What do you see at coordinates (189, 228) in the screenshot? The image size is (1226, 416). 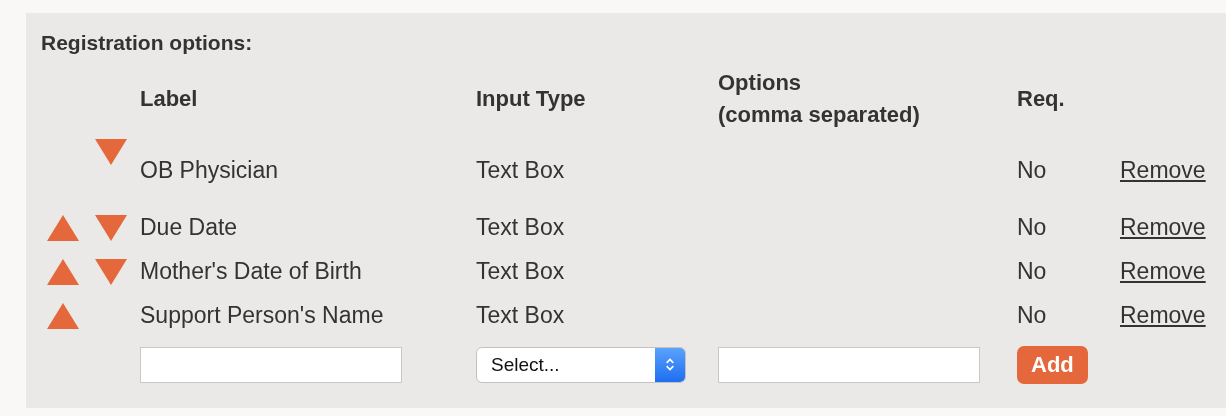 I see `label-text: Due Date` at bounding box center [189, 228].